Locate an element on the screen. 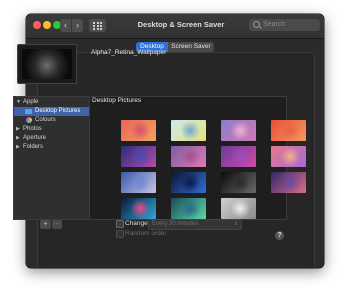 The height and width of the screenshot is (302, 350). close-window-icon is located at coordinates (37, 25).